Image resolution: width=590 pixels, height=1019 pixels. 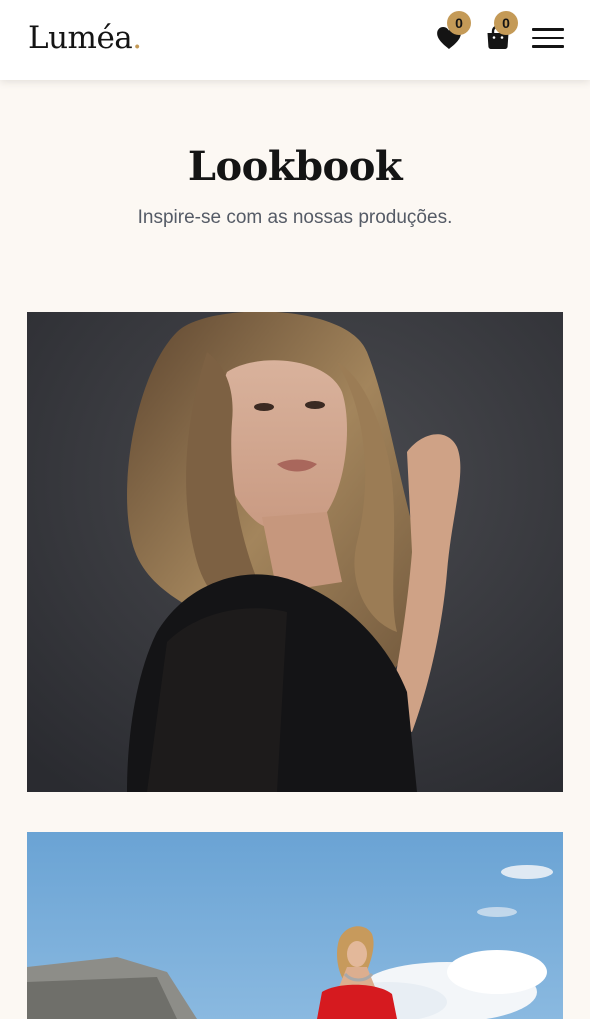 I want to click on cart-count-badge: 0, so click(x=506, y=23).